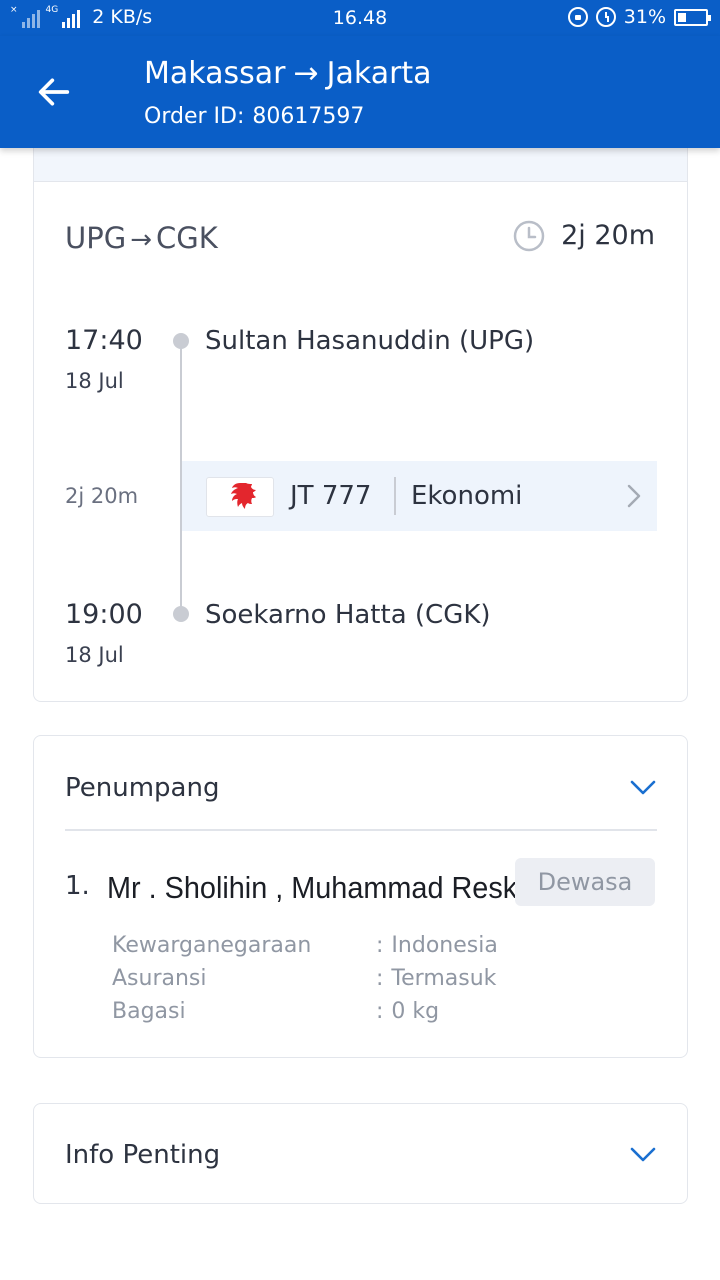 The image size is (720, 1280). I want to click on detail-label-nationality: Kewarganegaraan, so click(212, 945).